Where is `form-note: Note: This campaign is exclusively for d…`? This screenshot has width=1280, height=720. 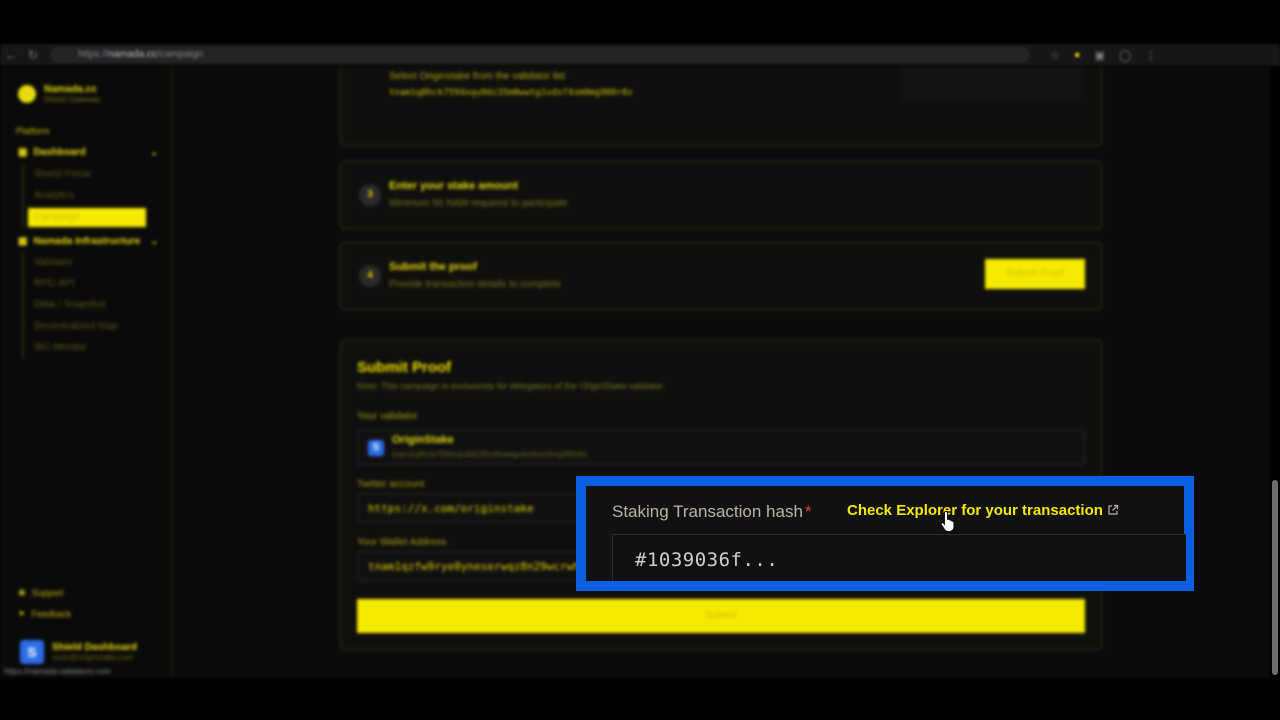
form-note: Note: This campaign is exclusively for d… is located at coordinates (511, 386).